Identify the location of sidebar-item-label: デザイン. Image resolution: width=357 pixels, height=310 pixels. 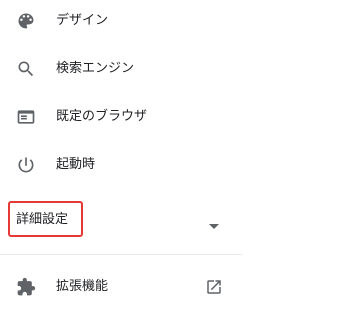
(82, 20).